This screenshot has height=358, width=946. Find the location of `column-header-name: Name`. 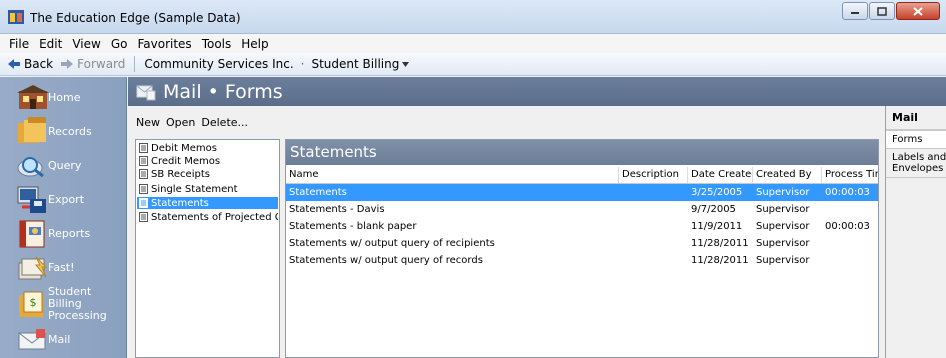

column-header-name: Name is located at coordinates (452, 175).